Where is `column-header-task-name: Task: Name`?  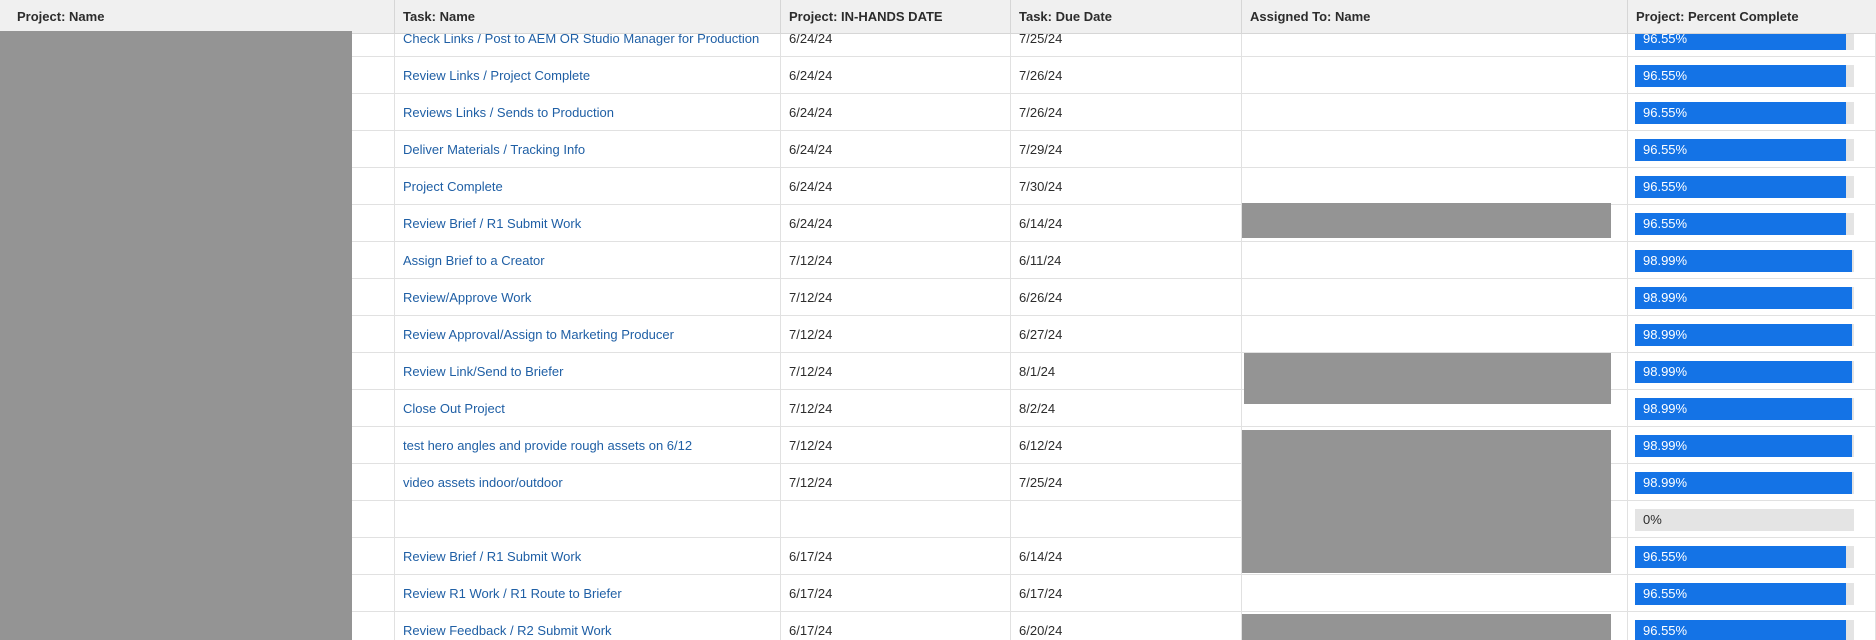 column-header-task-name: Task: Name is located at coordinates (587, 17).